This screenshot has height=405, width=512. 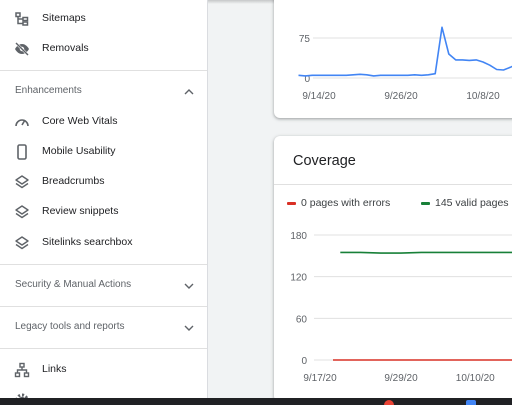 I want to click on links-icon, so click(x=22, y=370).